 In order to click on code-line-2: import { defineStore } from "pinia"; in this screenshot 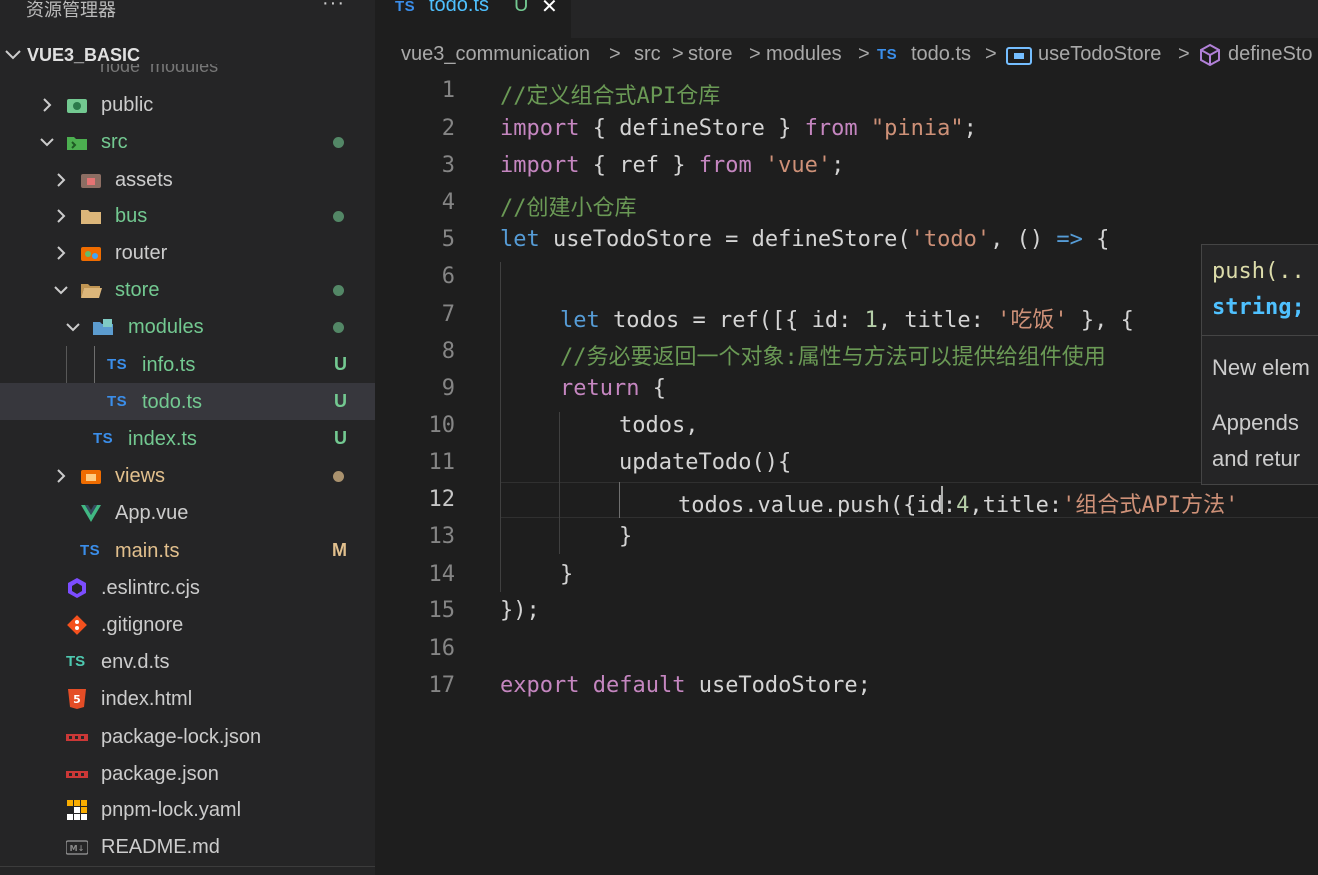, I will do `click(738, 128)`.